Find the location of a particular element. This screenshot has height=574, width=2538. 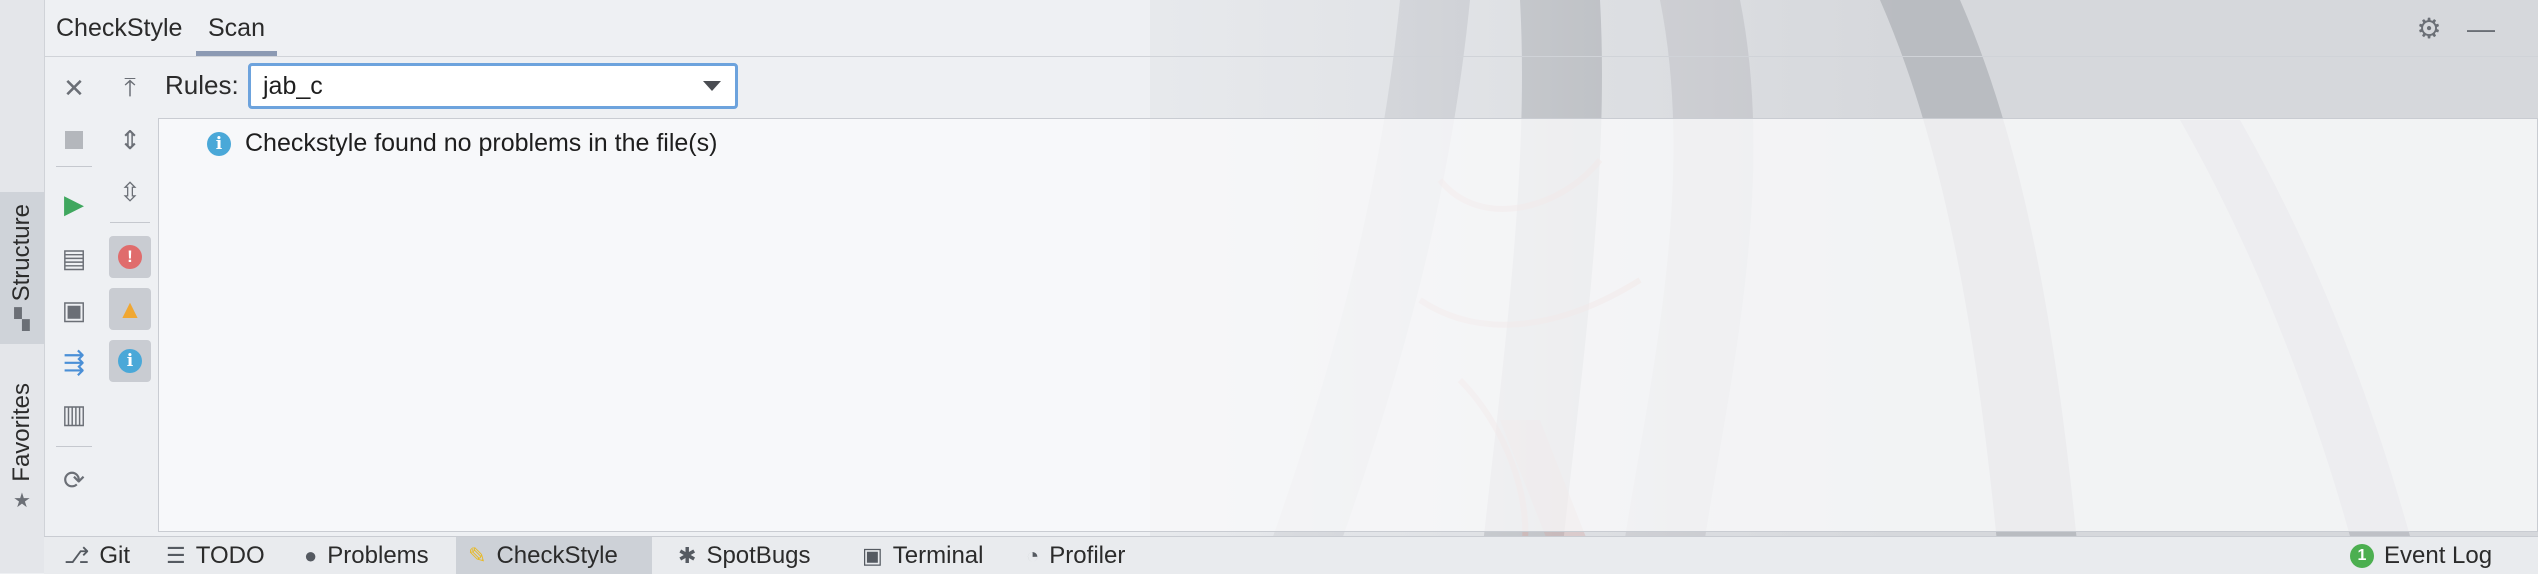

bottom-tab-todo: ☰ TODO is located at coordinates (215, 555).